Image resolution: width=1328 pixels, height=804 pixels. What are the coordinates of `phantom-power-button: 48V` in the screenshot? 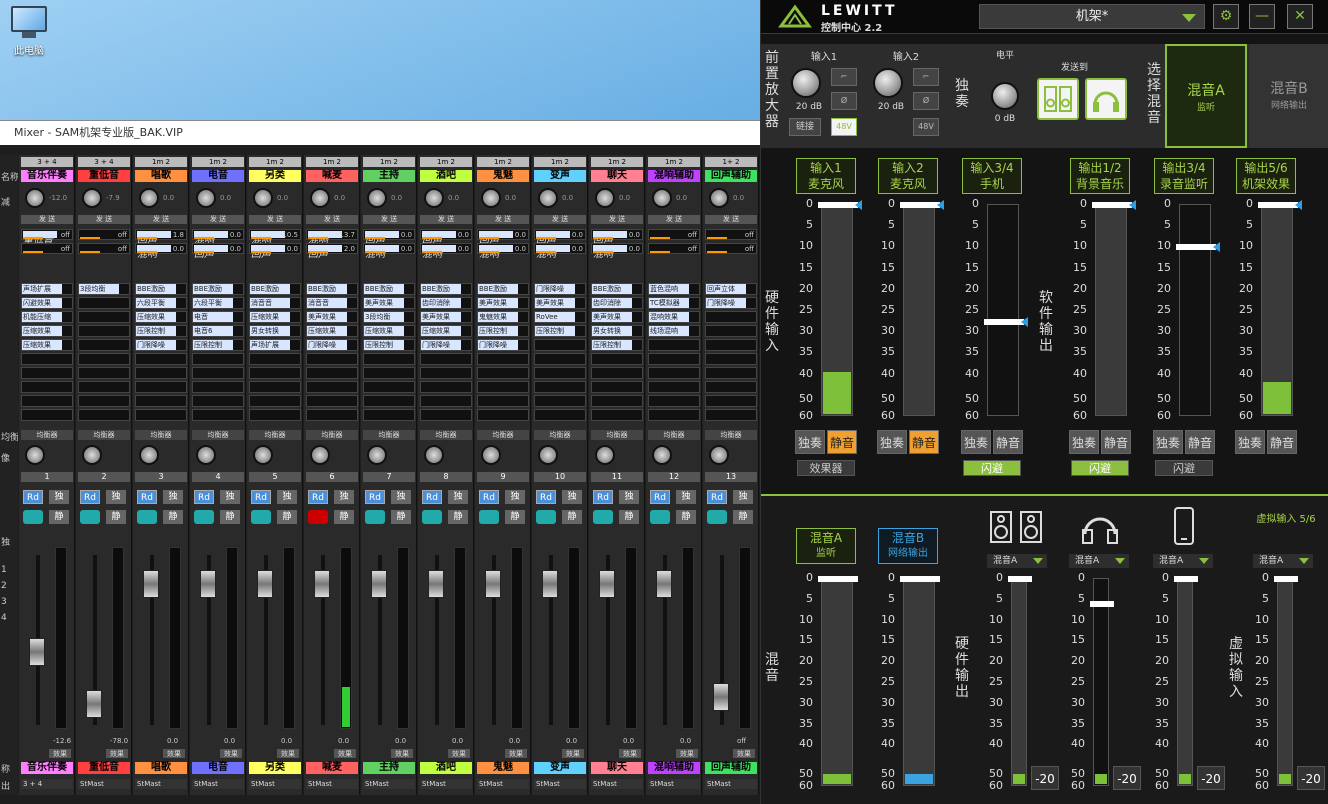 It's located at (926, 127).